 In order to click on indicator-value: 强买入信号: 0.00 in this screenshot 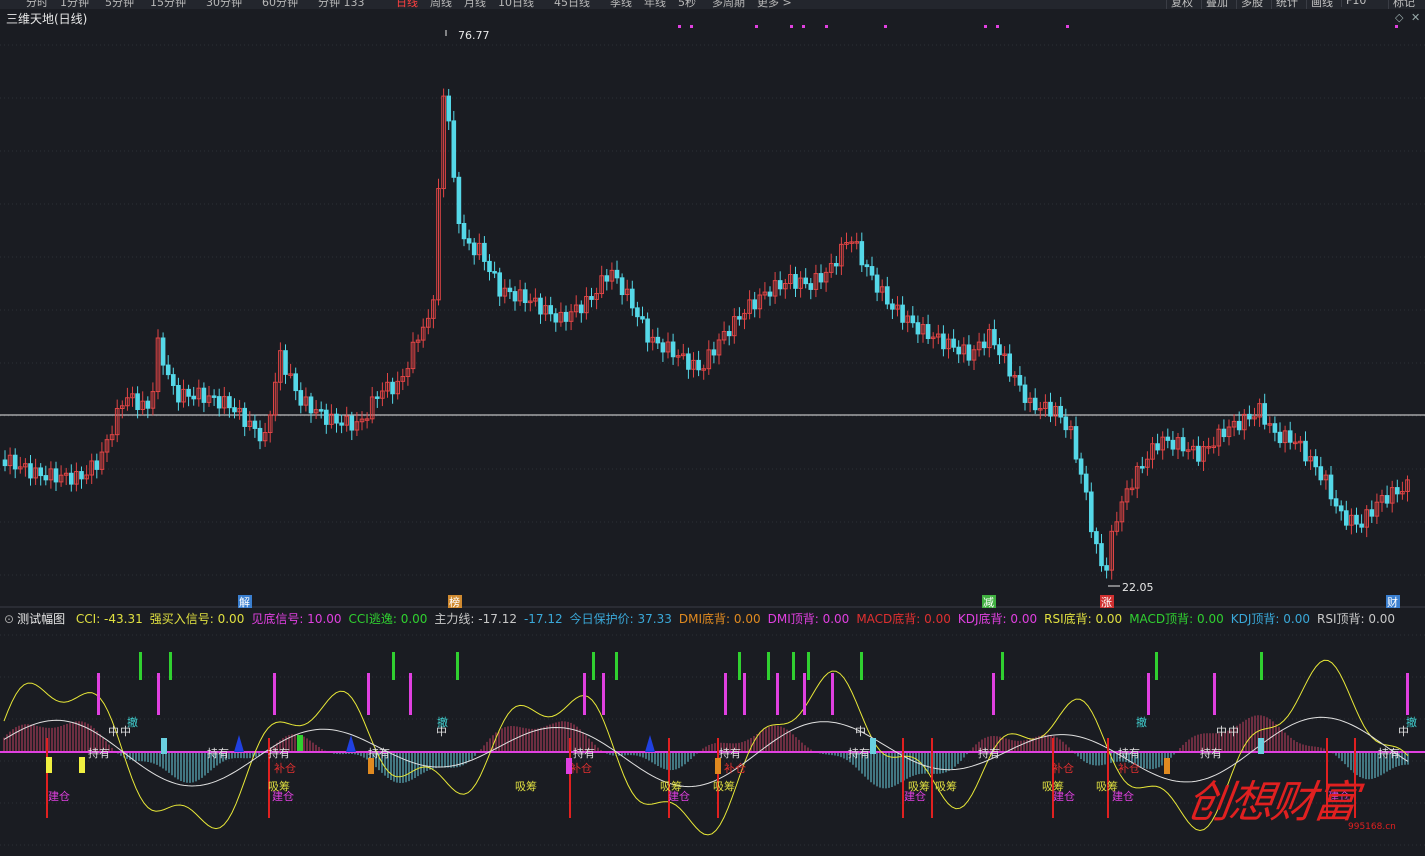, I will do `click(197, 619)`.